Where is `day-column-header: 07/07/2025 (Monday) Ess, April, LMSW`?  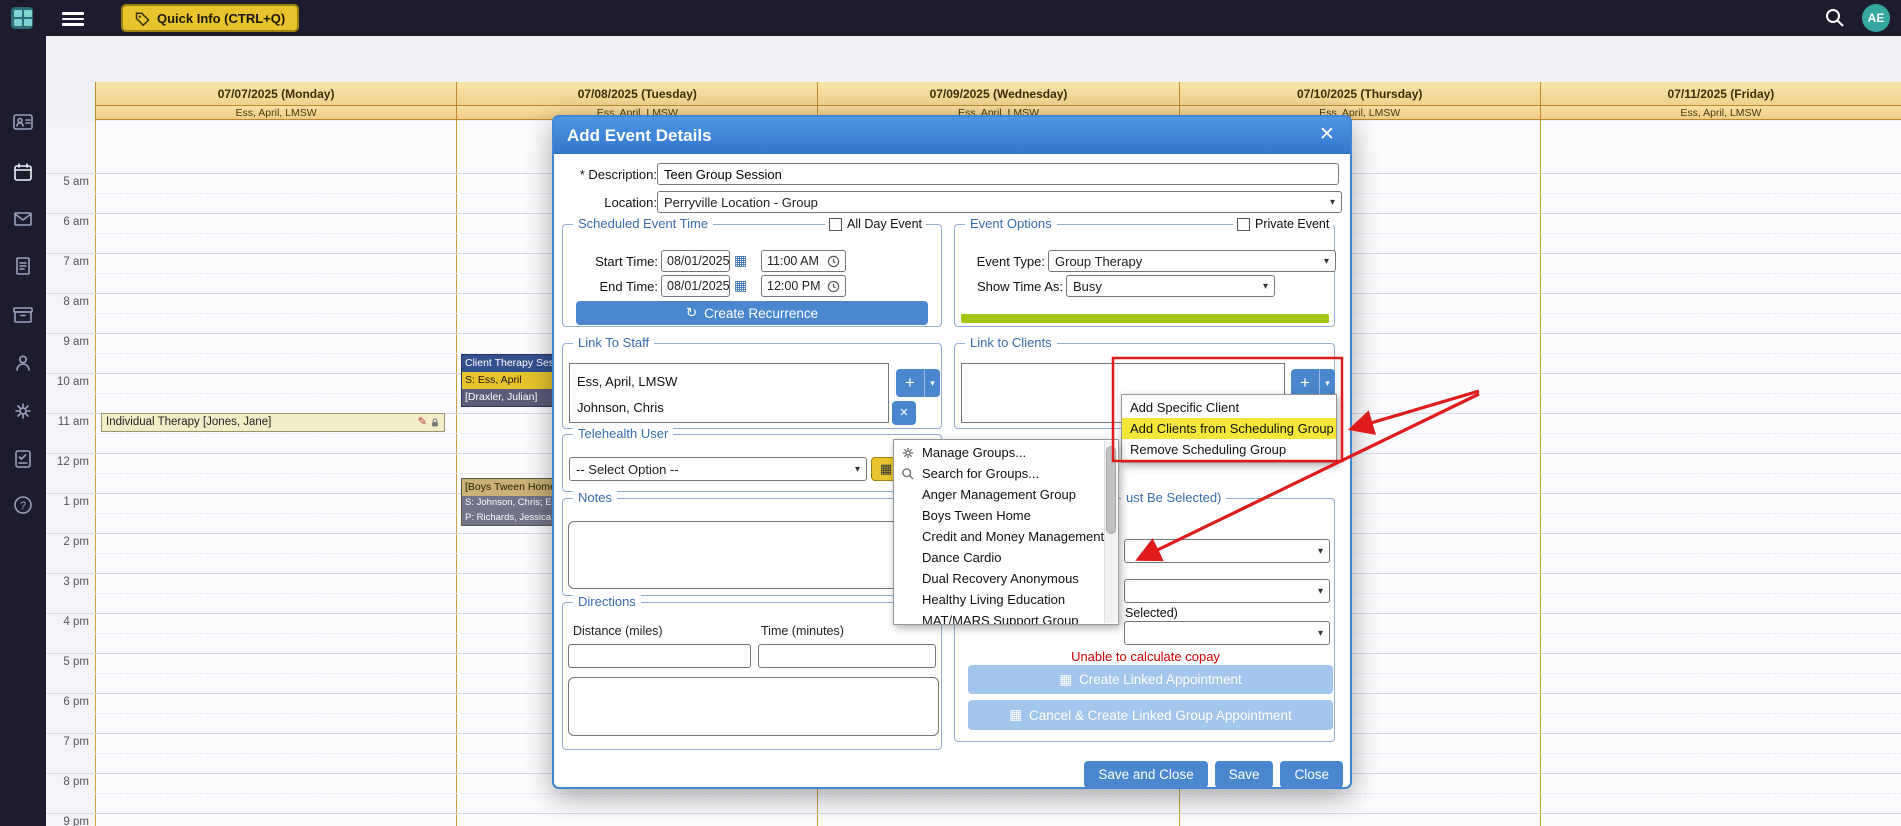
day-column-header: 07/07/2025 (Monday) Ess, April, LMSW is located at coordinates (276, 101).